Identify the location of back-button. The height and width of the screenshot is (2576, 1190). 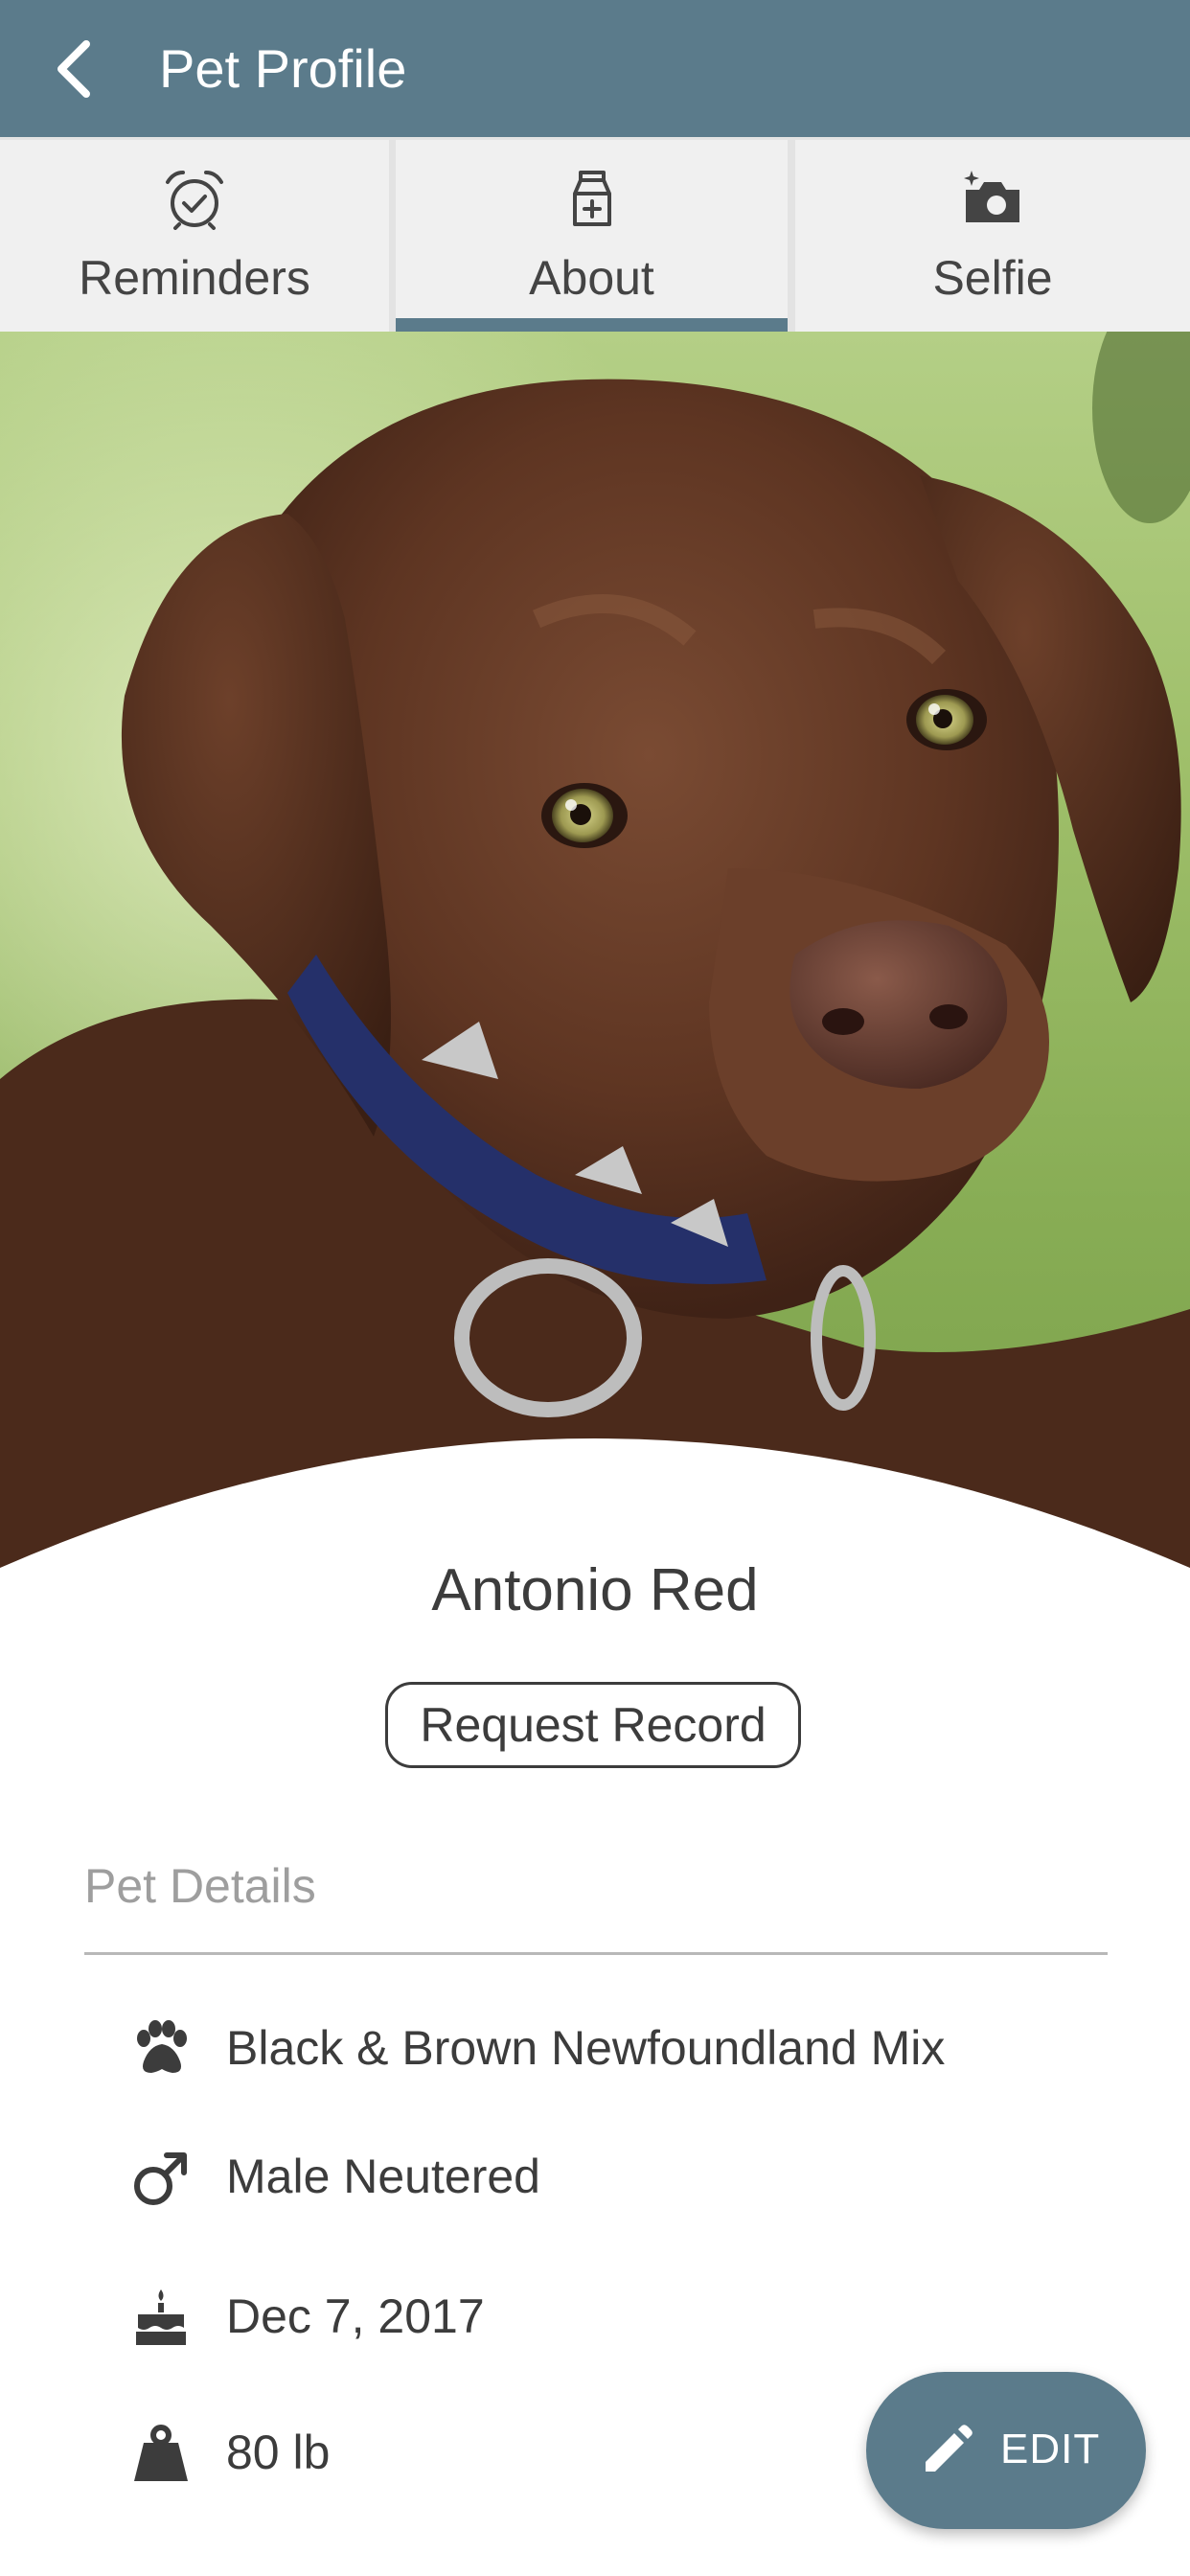
(76, 69).